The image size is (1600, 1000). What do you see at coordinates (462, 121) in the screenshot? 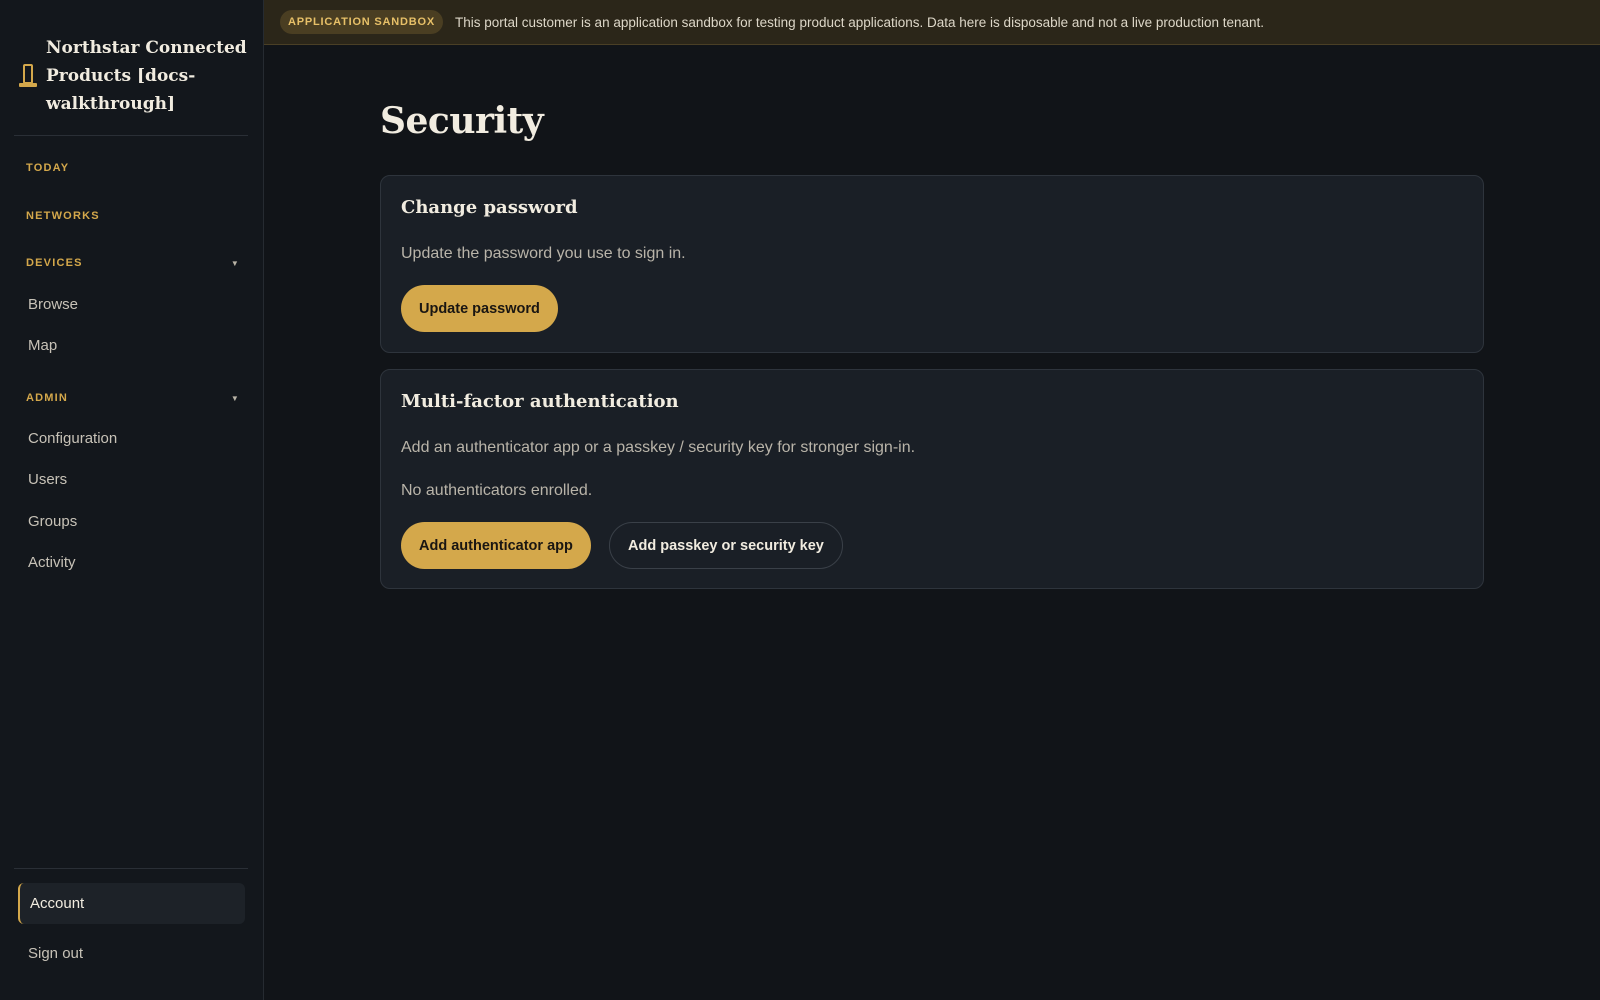
I see `page-title: Security` at bounding box center [462, 121].